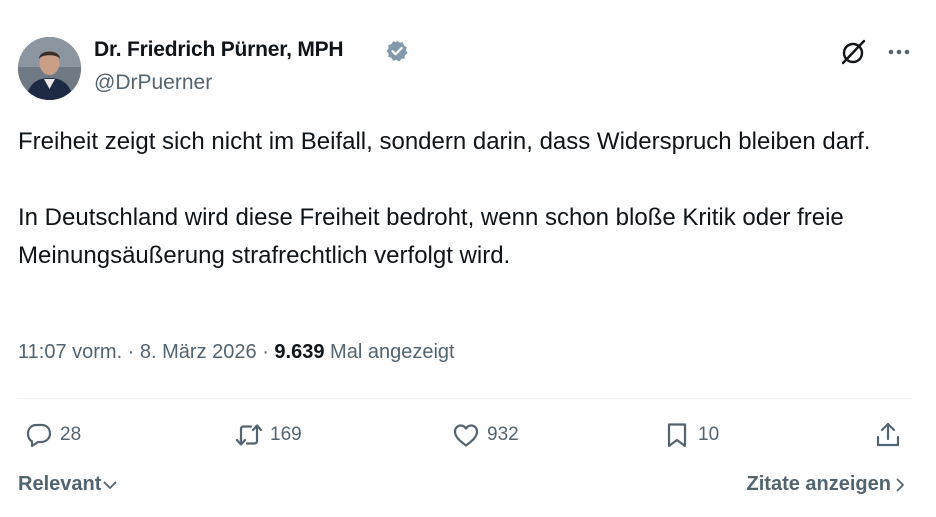 This screenshot has width=936, height=517. I want to click on views-count: 9.639, so click(299, 352).